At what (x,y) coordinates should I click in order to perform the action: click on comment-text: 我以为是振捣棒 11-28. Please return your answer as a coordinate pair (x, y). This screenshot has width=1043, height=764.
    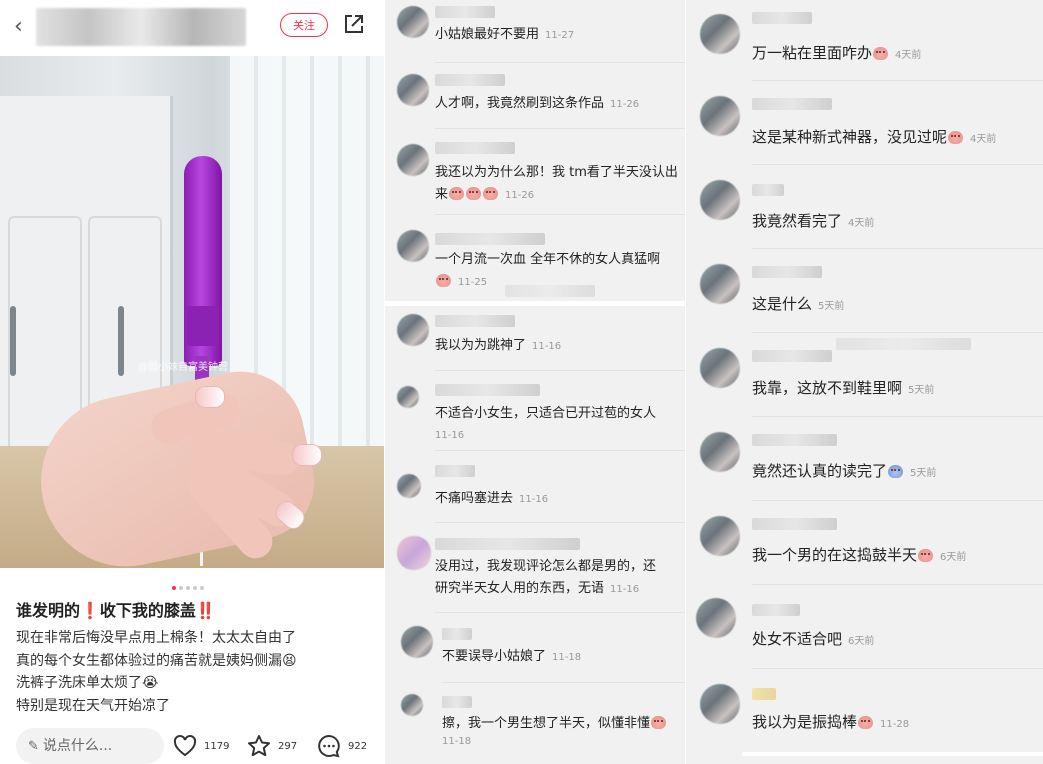
    Looking at the image, I should click on (831, 722).